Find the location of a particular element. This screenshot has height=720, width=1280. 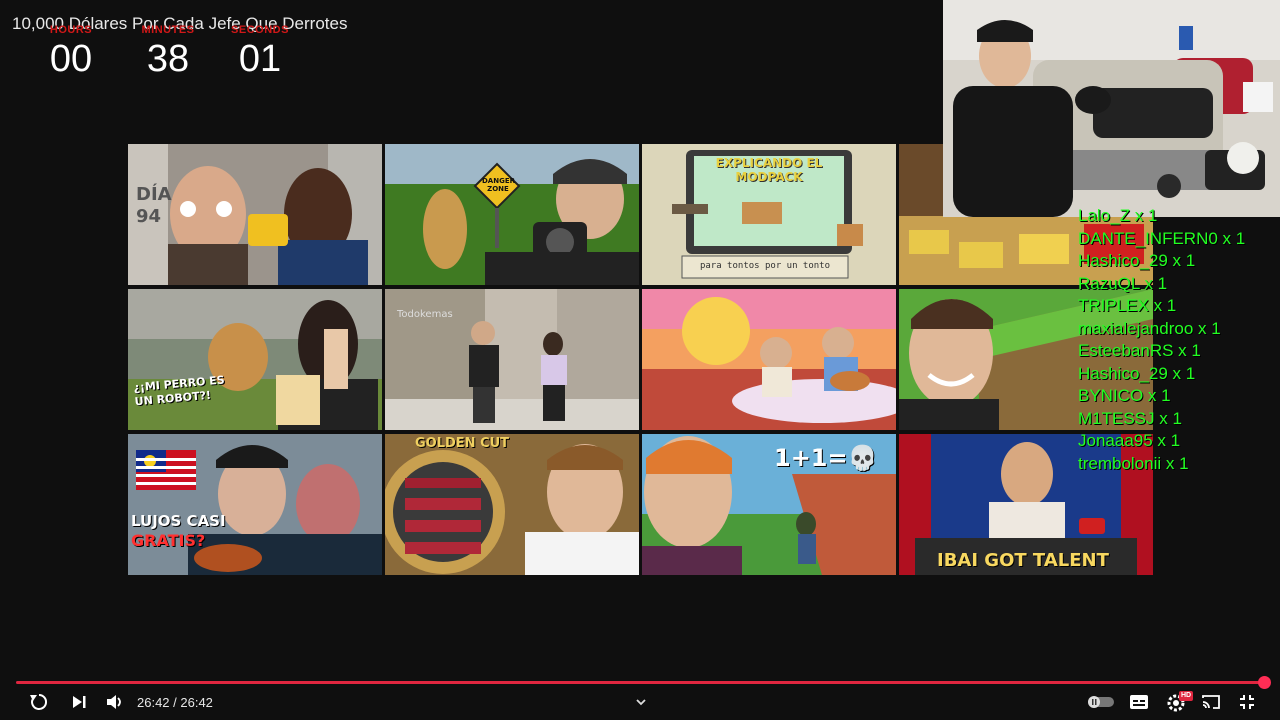

replay-button is located at coordinates (39, 702).